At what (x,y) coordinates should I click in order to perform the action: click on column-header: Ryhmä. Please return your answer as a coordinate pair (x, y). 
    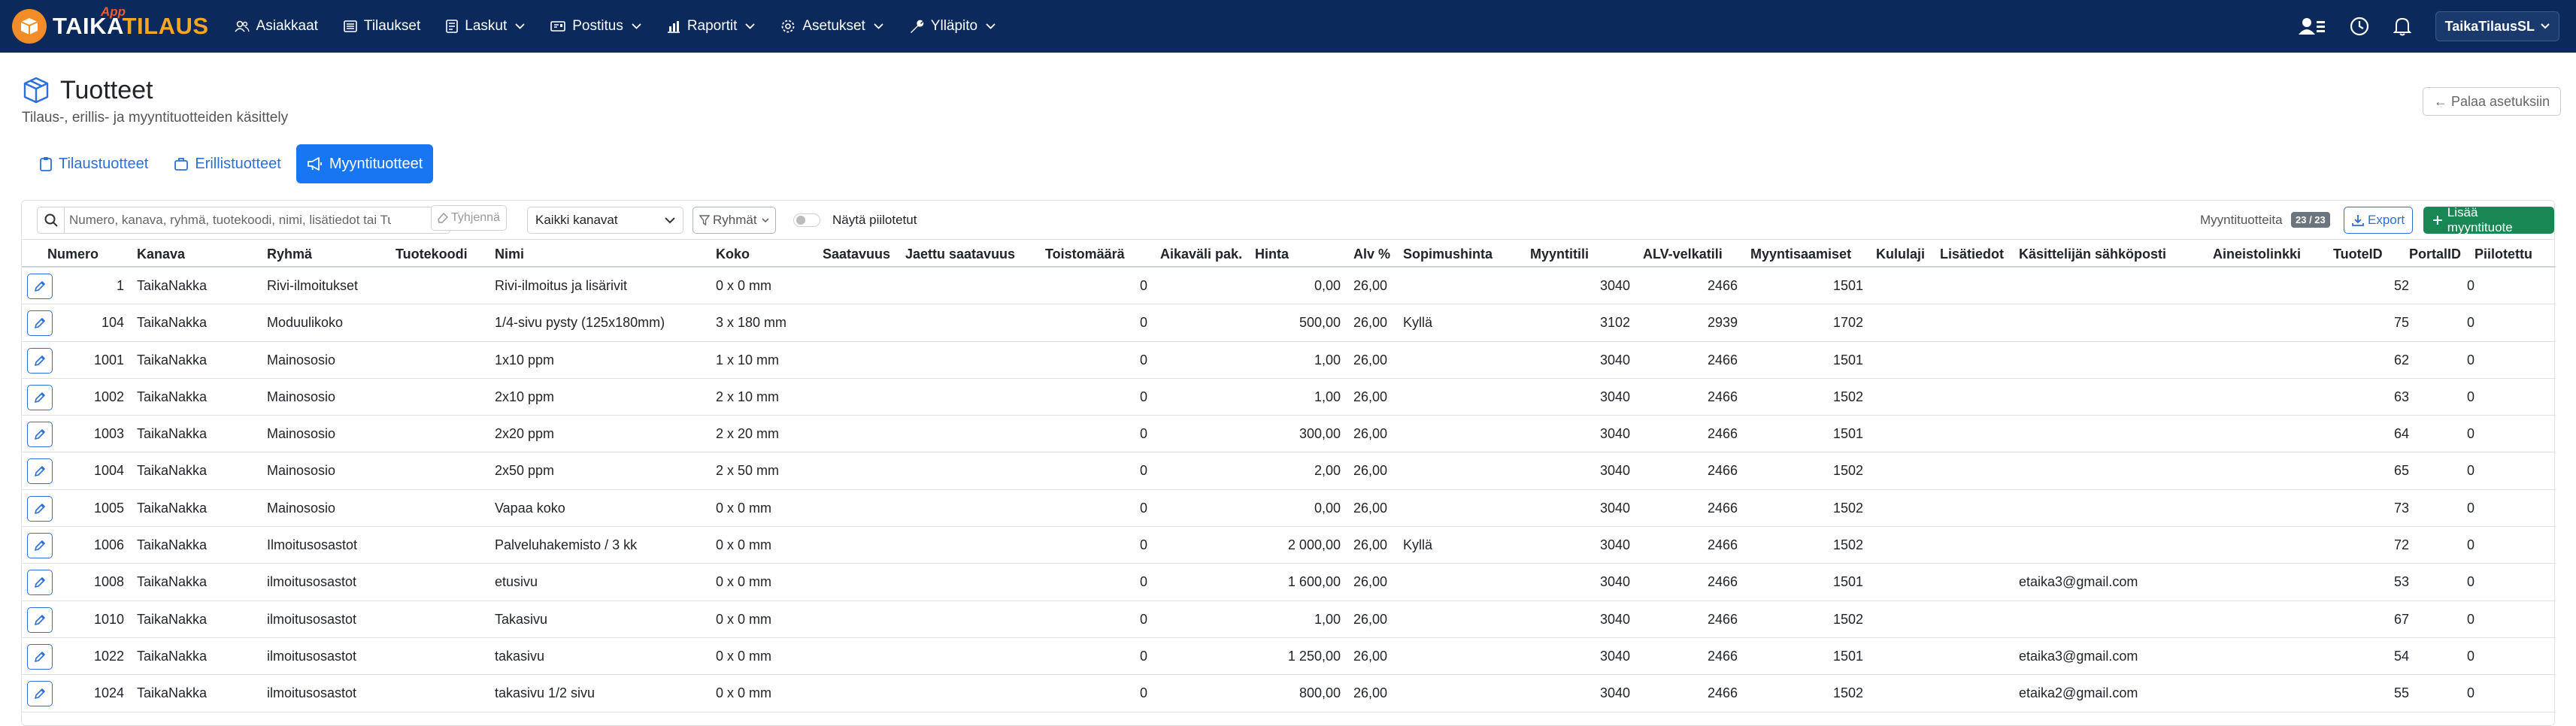
    Looking at the image, I should click on (289, 254).